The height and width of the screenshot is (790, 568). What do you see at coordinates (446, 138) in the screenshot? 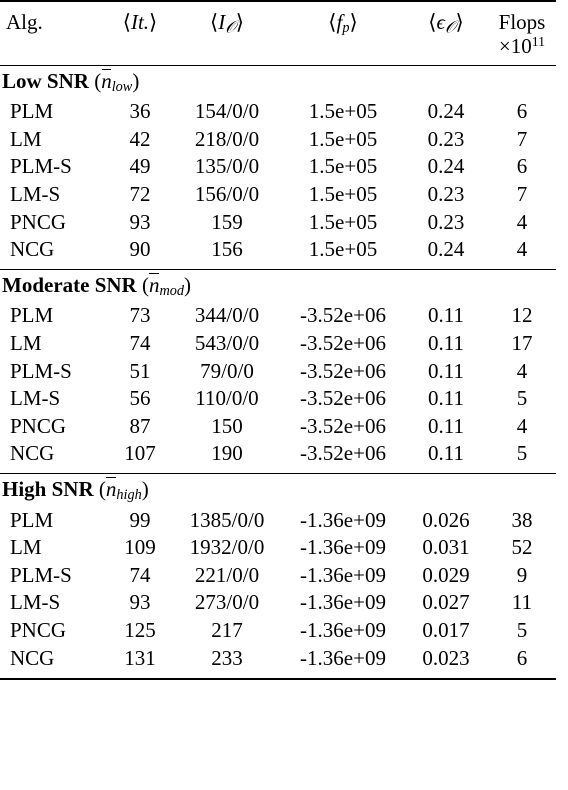
I see `cell-eps: 0.23` at bounding box center [446, 138].